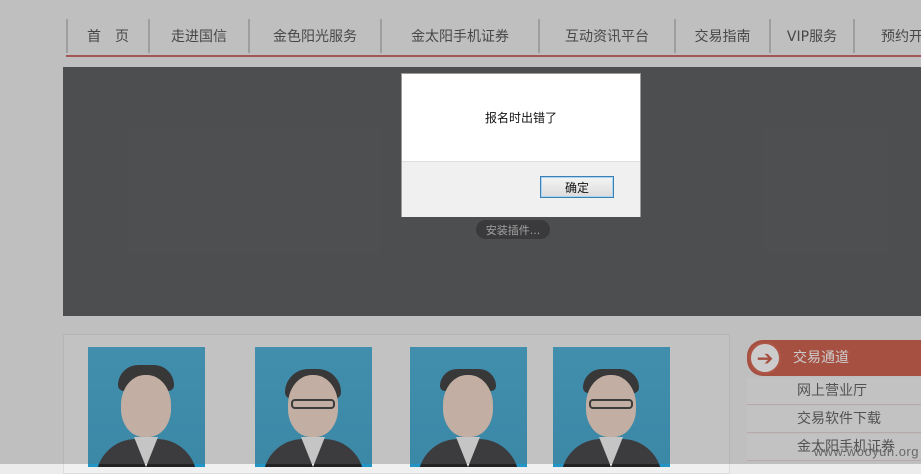  Describe the element at coordinates (577, 187) in the screenshot. I see `ok-button: 确定` at that location.